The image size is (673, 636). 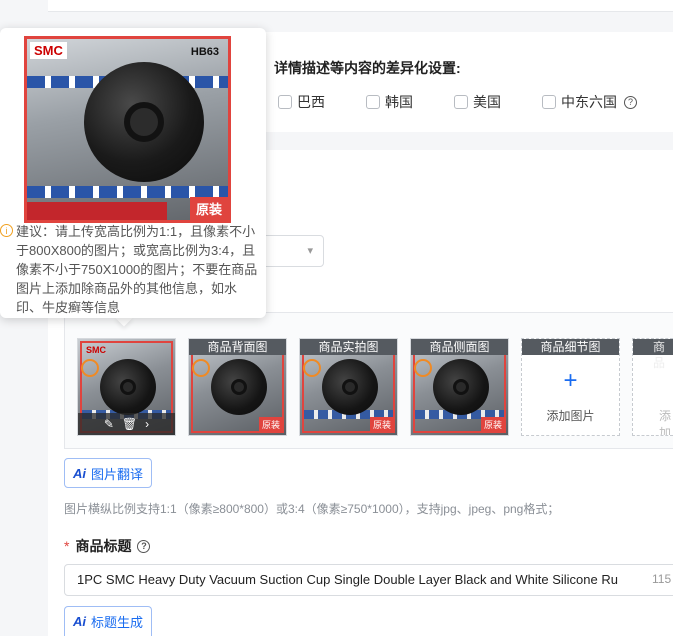 I want to click on plus-icon: +, so click(x=570, y=380).